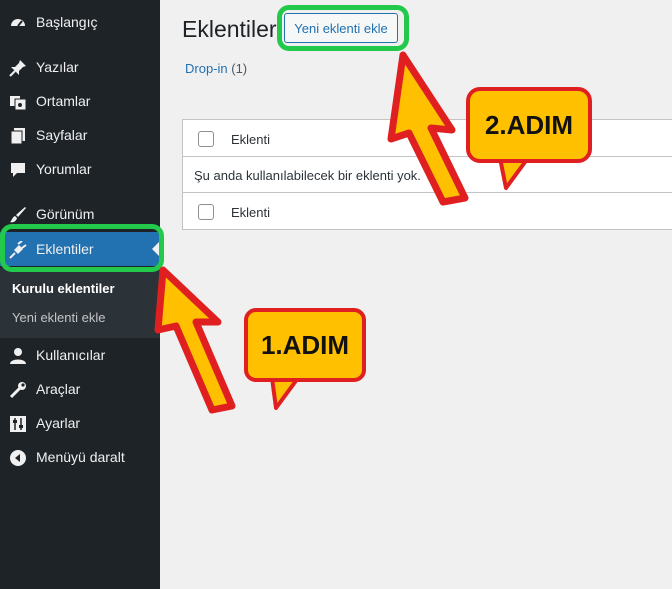 This screenshot has height=589, width=672. Describe the element at coordinates (57, 67) in the screenshot. I see `sidebar-item-label: Yazılar` at that location.